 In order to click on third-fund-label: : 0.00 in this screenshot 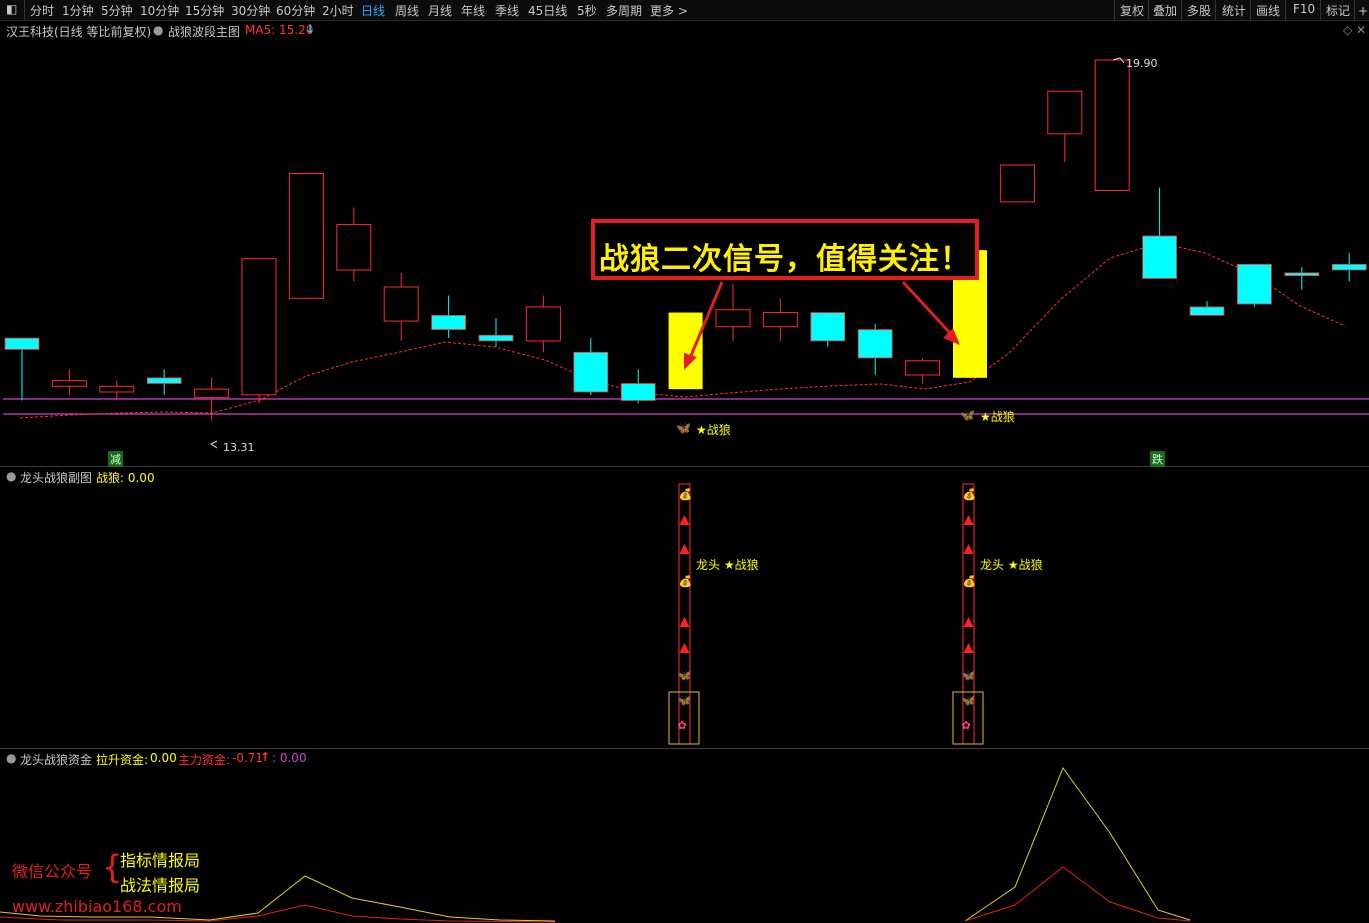, I will do `click(289, 758)`.